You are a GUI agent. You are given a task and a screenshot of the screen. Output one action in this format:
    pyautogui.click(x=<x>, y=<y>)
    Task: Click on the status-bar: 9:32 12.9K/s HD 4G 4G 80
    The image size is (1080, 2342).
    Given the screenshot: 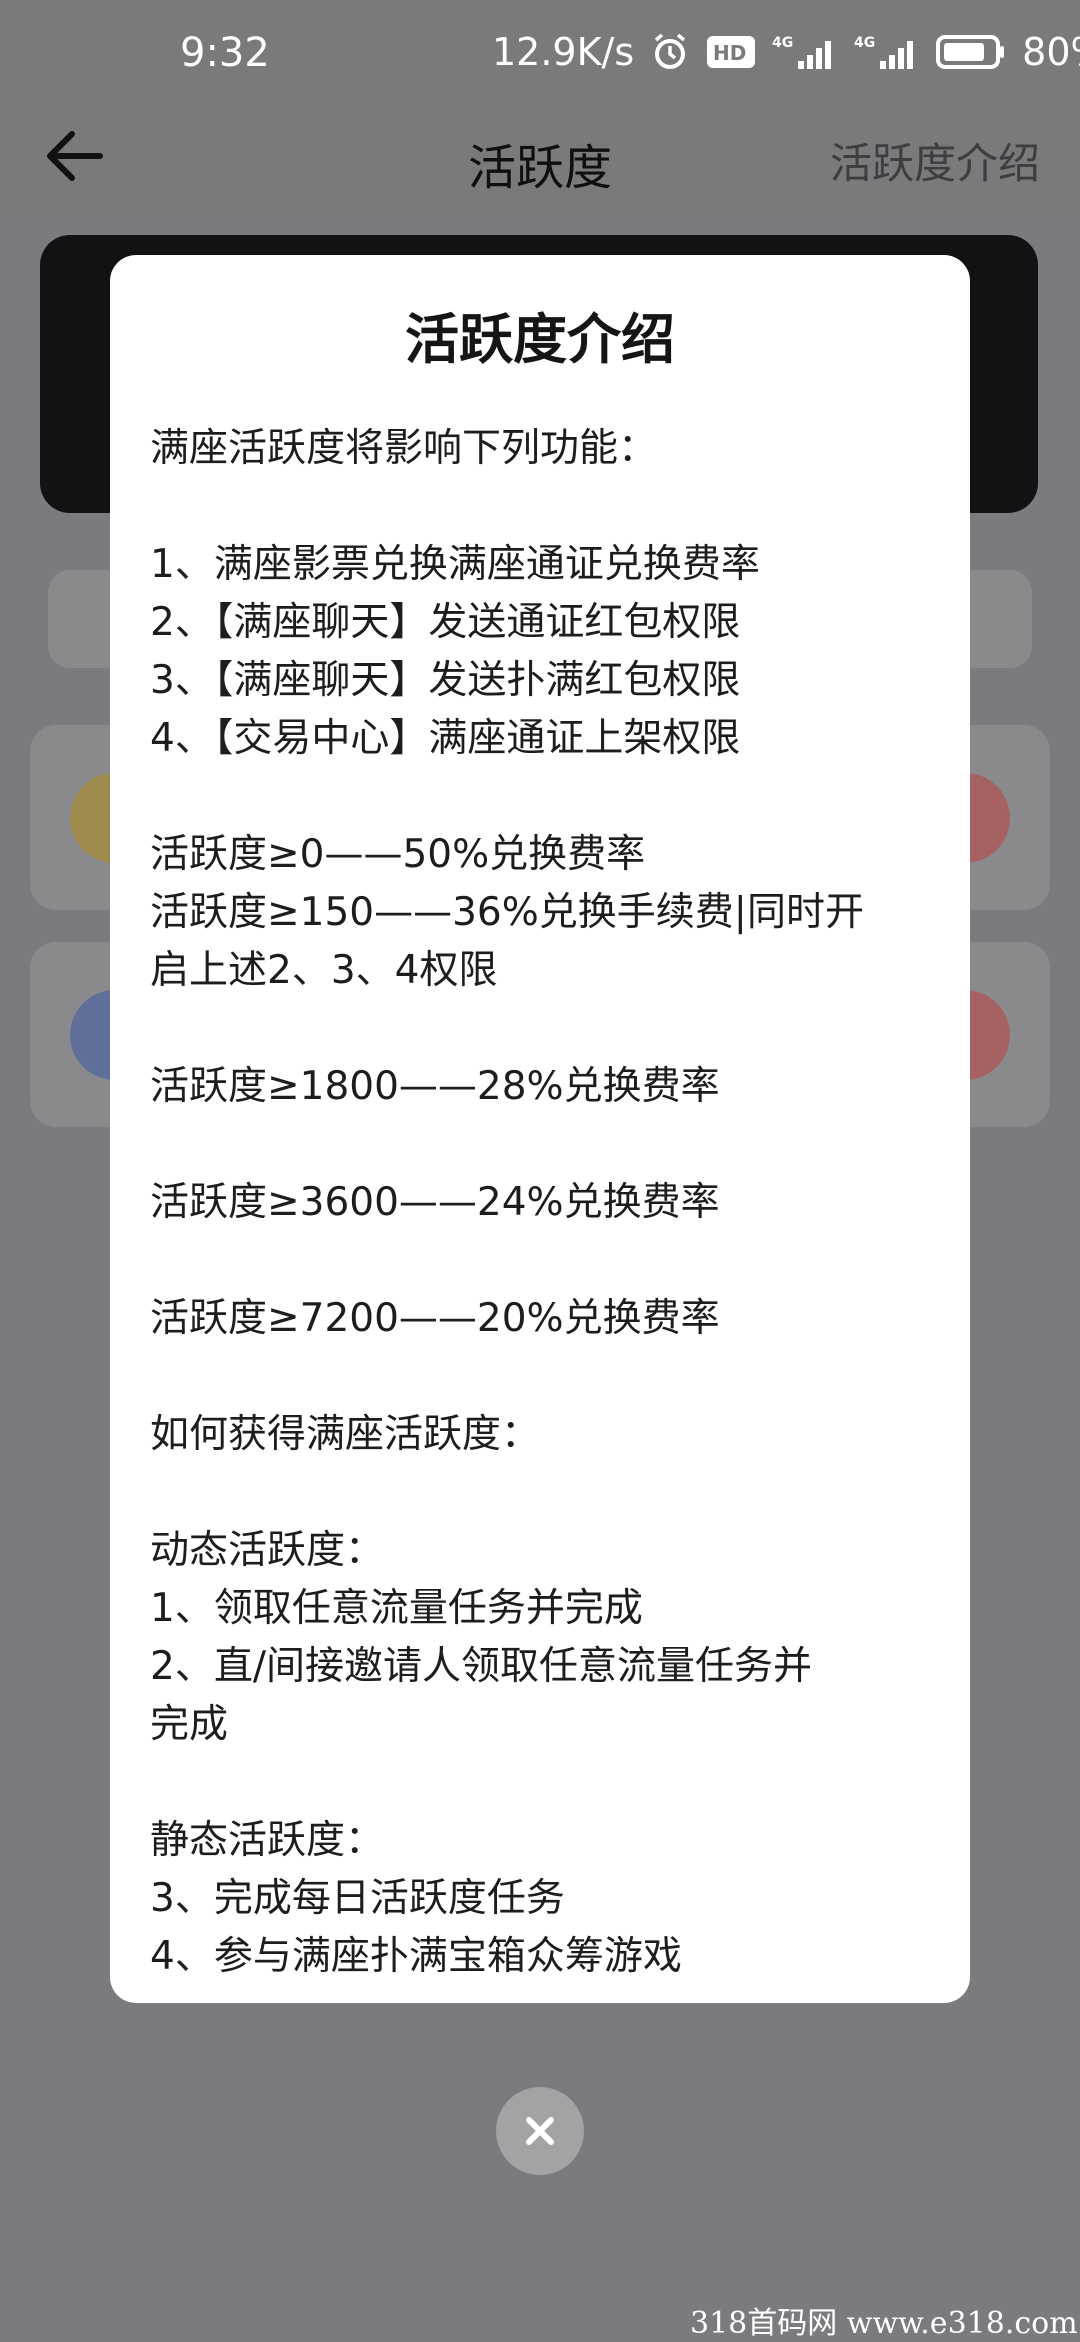 What is the action you would take?
    pyautogui.click(x=540, y=55)
    